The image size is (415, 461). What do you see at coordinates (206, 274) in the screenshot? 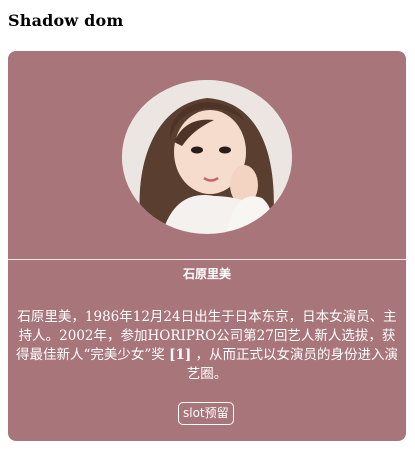
I see `profile-name: 石原里美` at bounding box center [206, 274].